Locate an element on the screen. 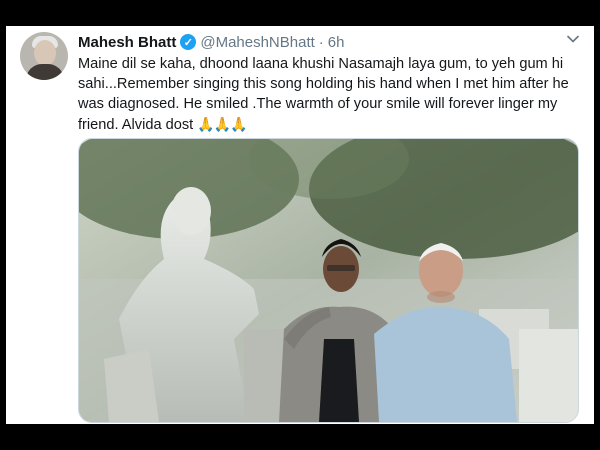  author-name: Mahesh Bhatt is located at coordinates (127, 42).